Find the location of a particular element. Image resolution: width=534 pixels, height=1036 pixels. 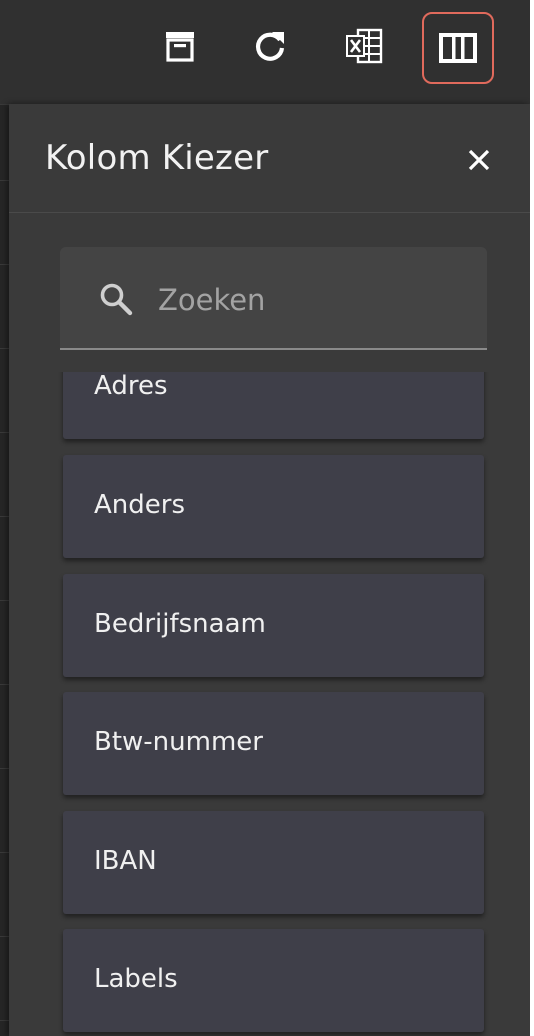

search-icon is located at coordinates (116, 299).